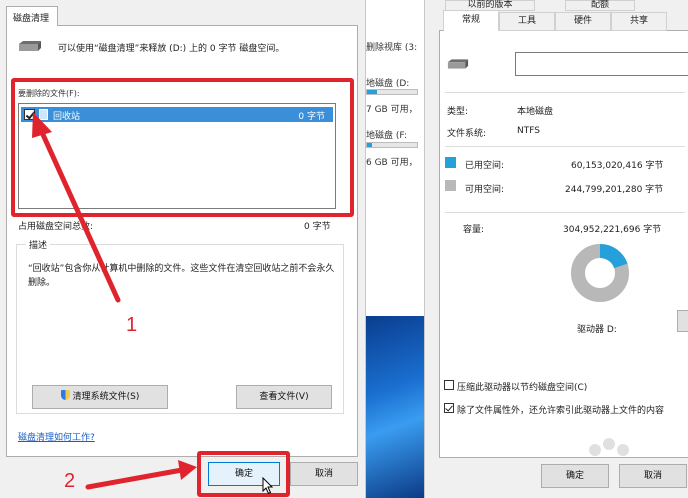 The width and height of the screenshot is (688, 498). I want to click on drive-d-usage-bar, so click(392, 92).